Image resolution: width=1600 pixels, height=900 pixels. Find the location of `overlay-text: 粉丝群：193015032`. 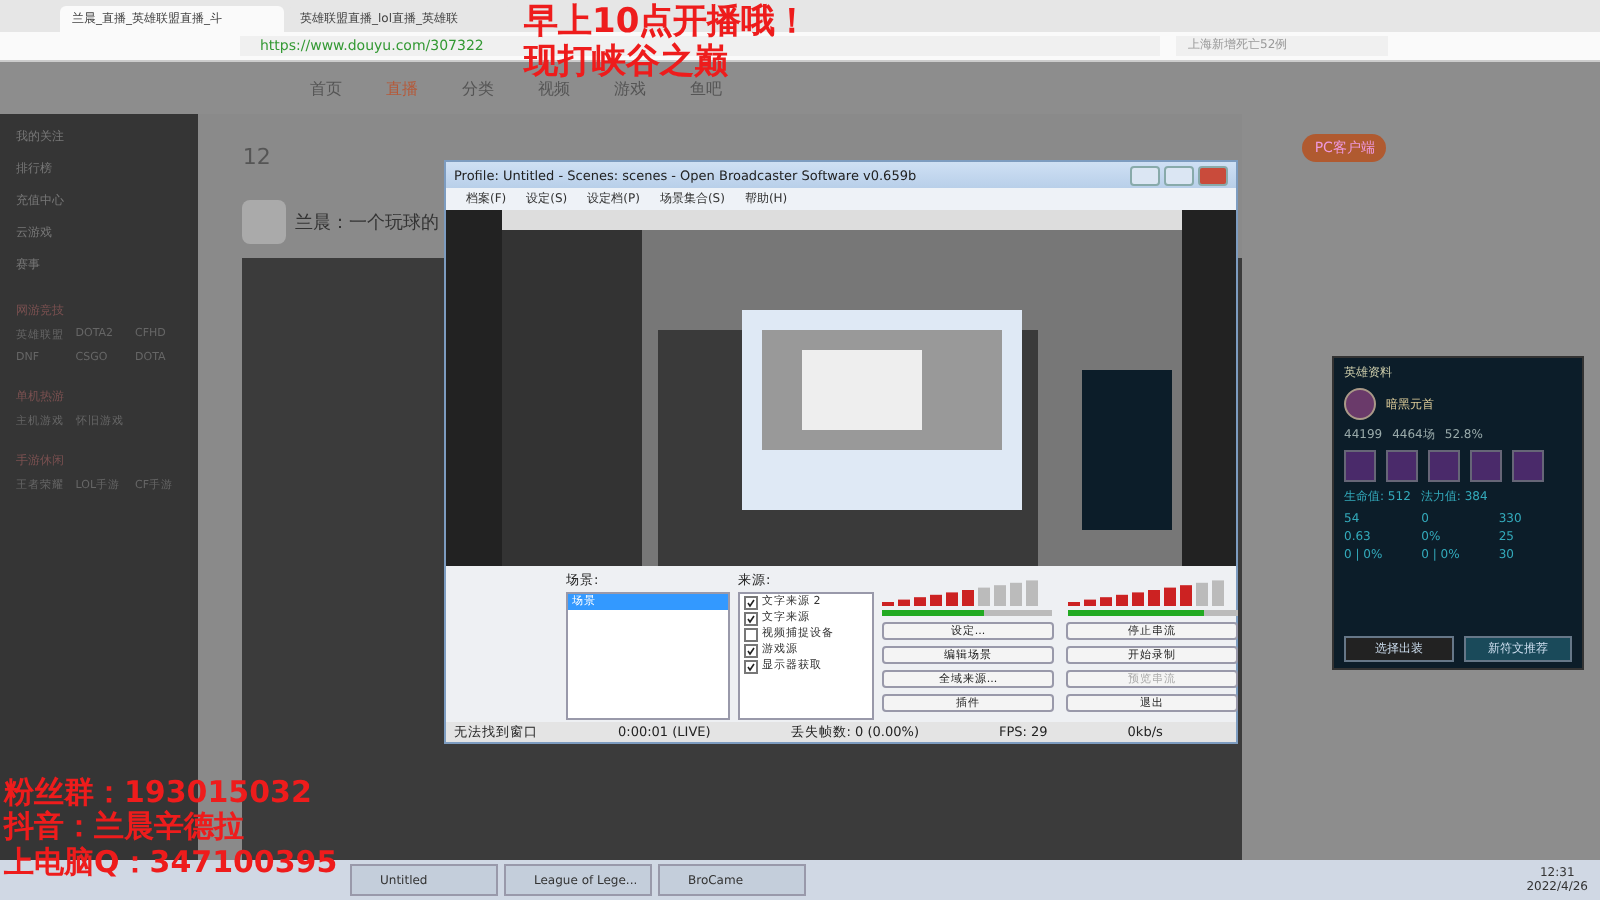

overlay-text: 粉丝群：193015032 is located at coordinates (159, 793).